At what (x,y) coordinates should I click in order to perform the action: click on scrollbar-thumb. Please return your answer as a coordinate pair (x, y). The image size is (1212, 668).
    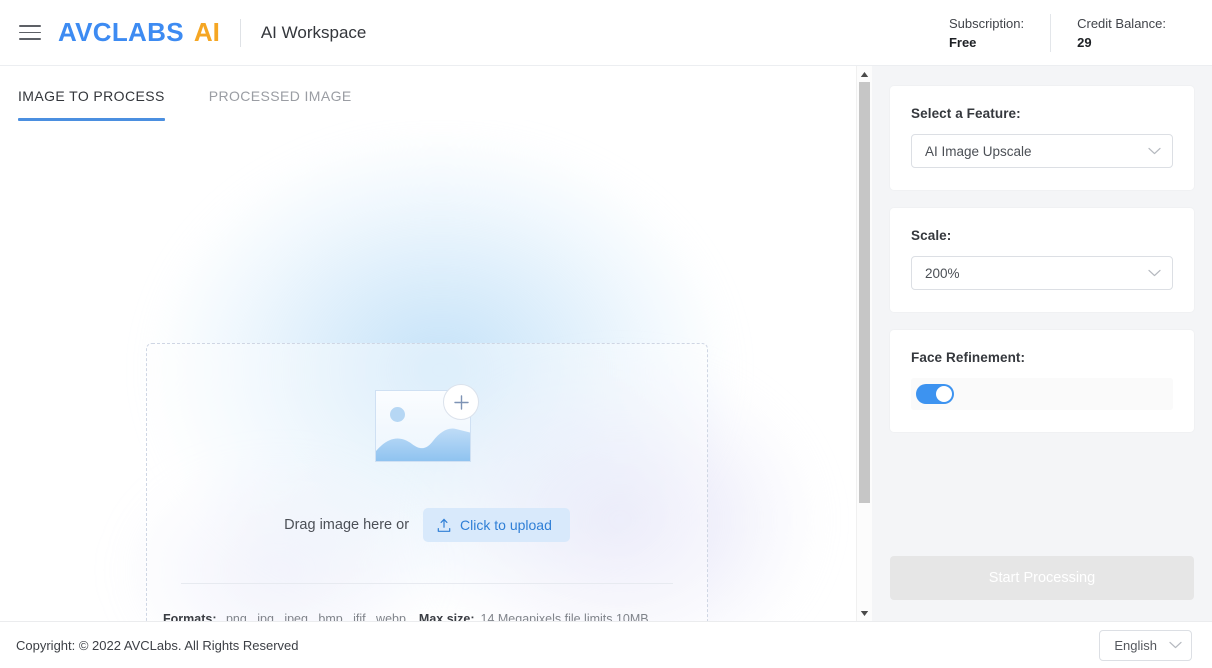
    Looking at the image, I should click on (864, 292).